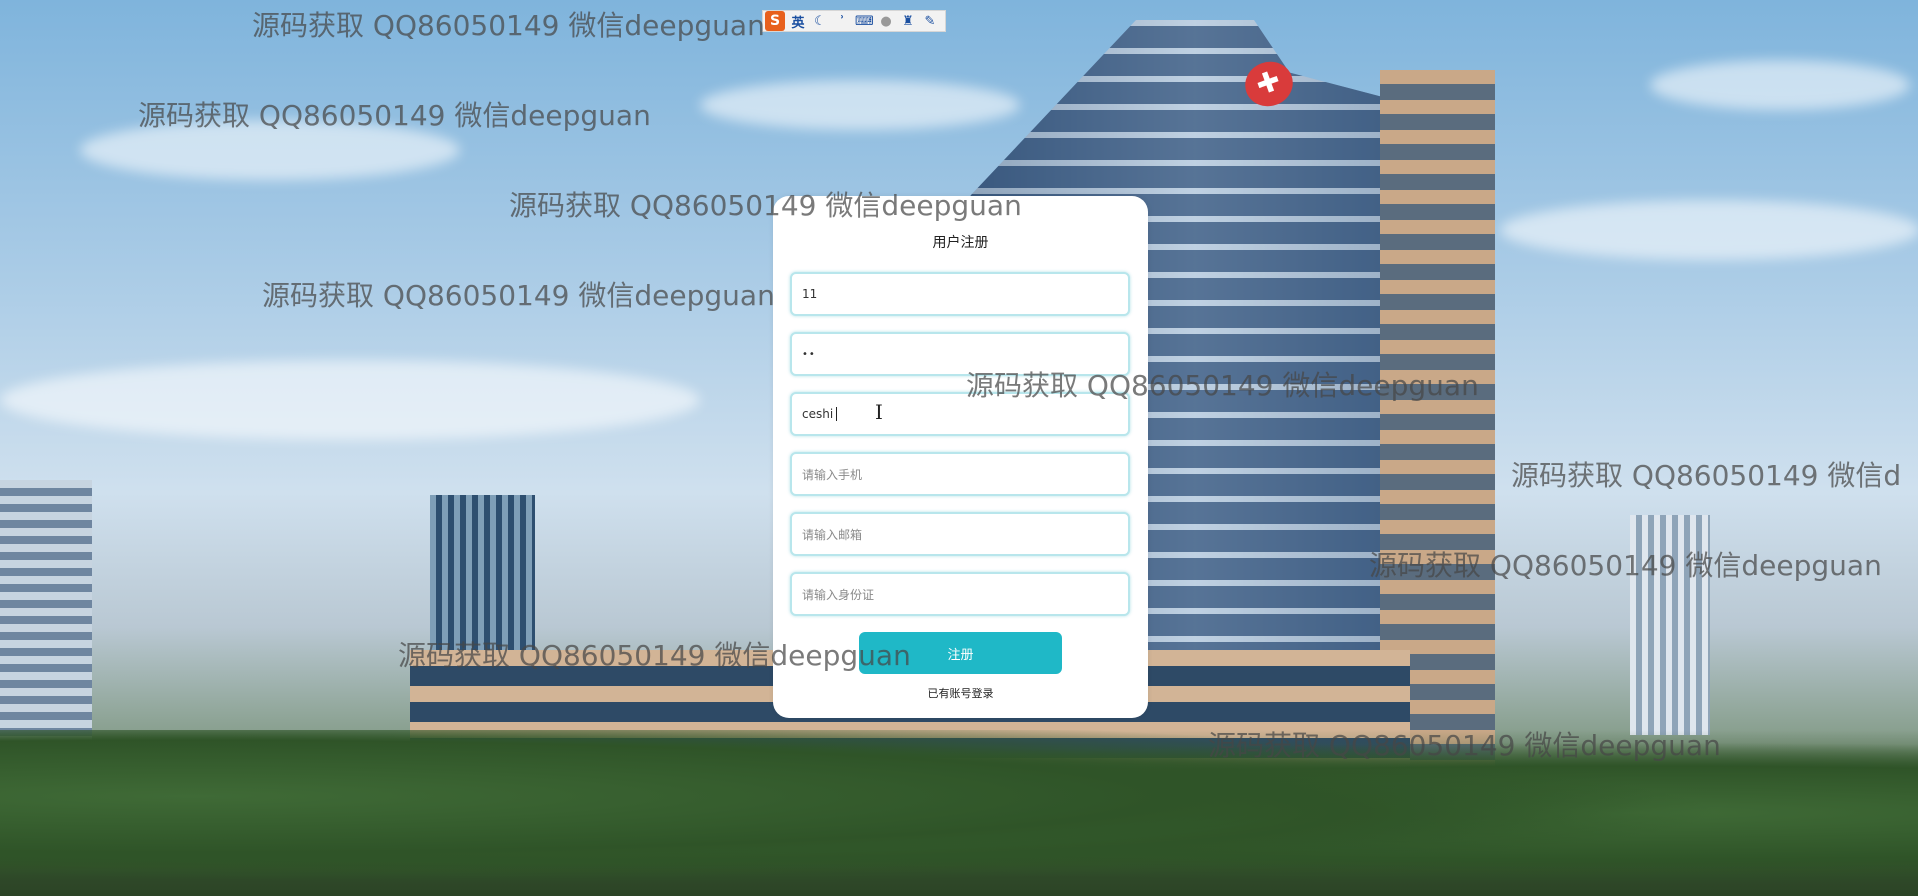 The width and height of the screenshot is (1918, 896). I want to click on ime-toolbar: S 英 ☾ ʾ ⌨ ● ♜ ✎, so click(854, 21).